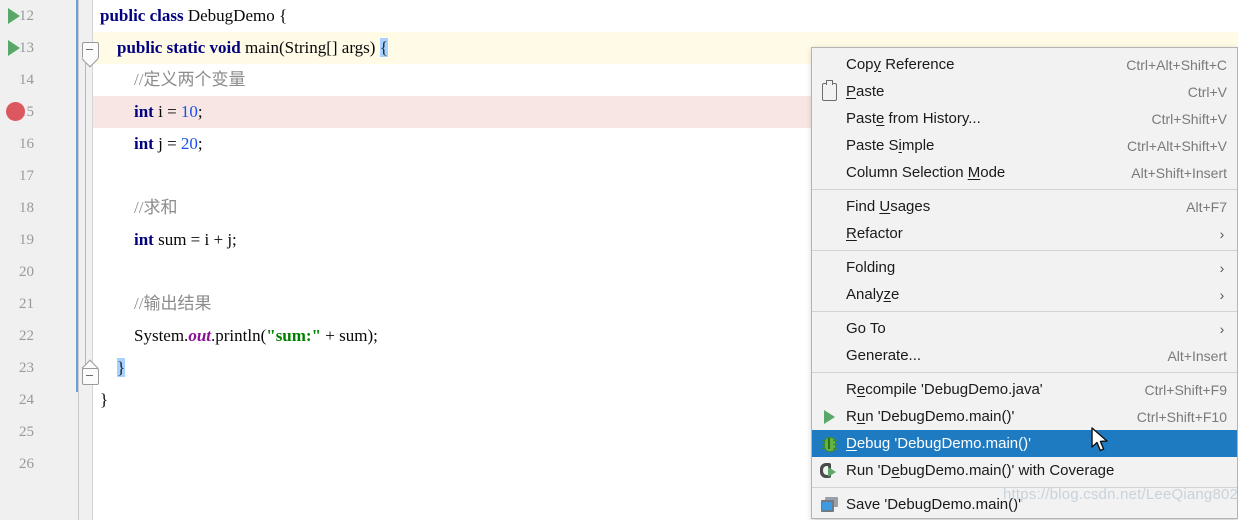  What do you see at coordinates (829, 443) in the screenshot?
I see `debug-icon` at bounding box center [829, 443].